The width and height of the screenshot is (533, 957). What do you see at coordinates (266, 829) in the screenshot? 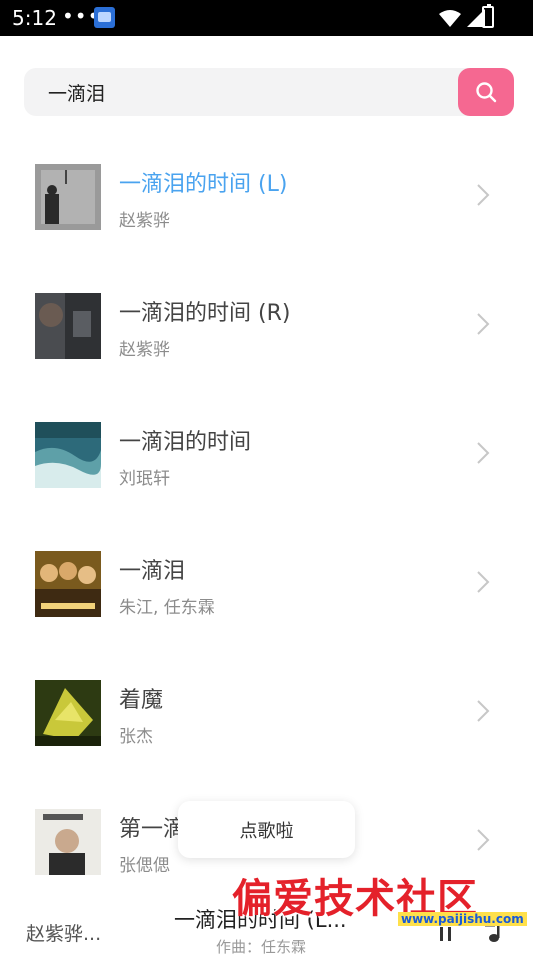
I see `toast-message: 点歌啦` at bounding box center [266, 829].